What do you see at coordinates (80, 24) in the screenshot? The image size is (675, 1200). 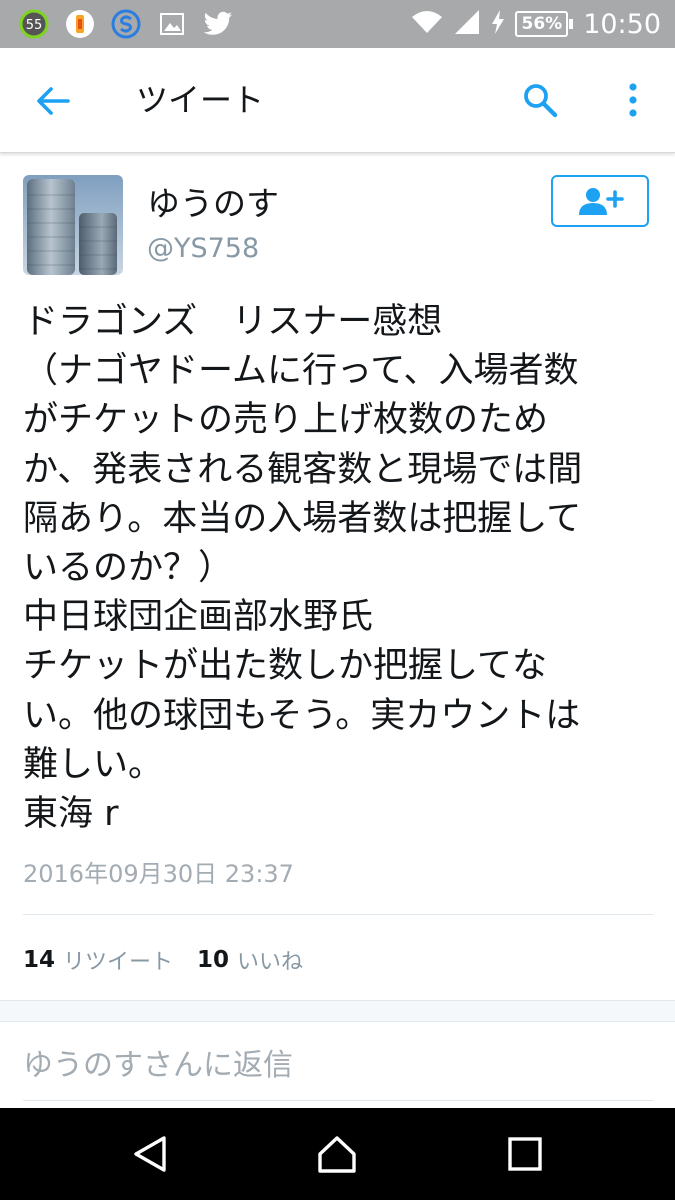 I see `app-notification-icon` at bounding box center [80, 24].